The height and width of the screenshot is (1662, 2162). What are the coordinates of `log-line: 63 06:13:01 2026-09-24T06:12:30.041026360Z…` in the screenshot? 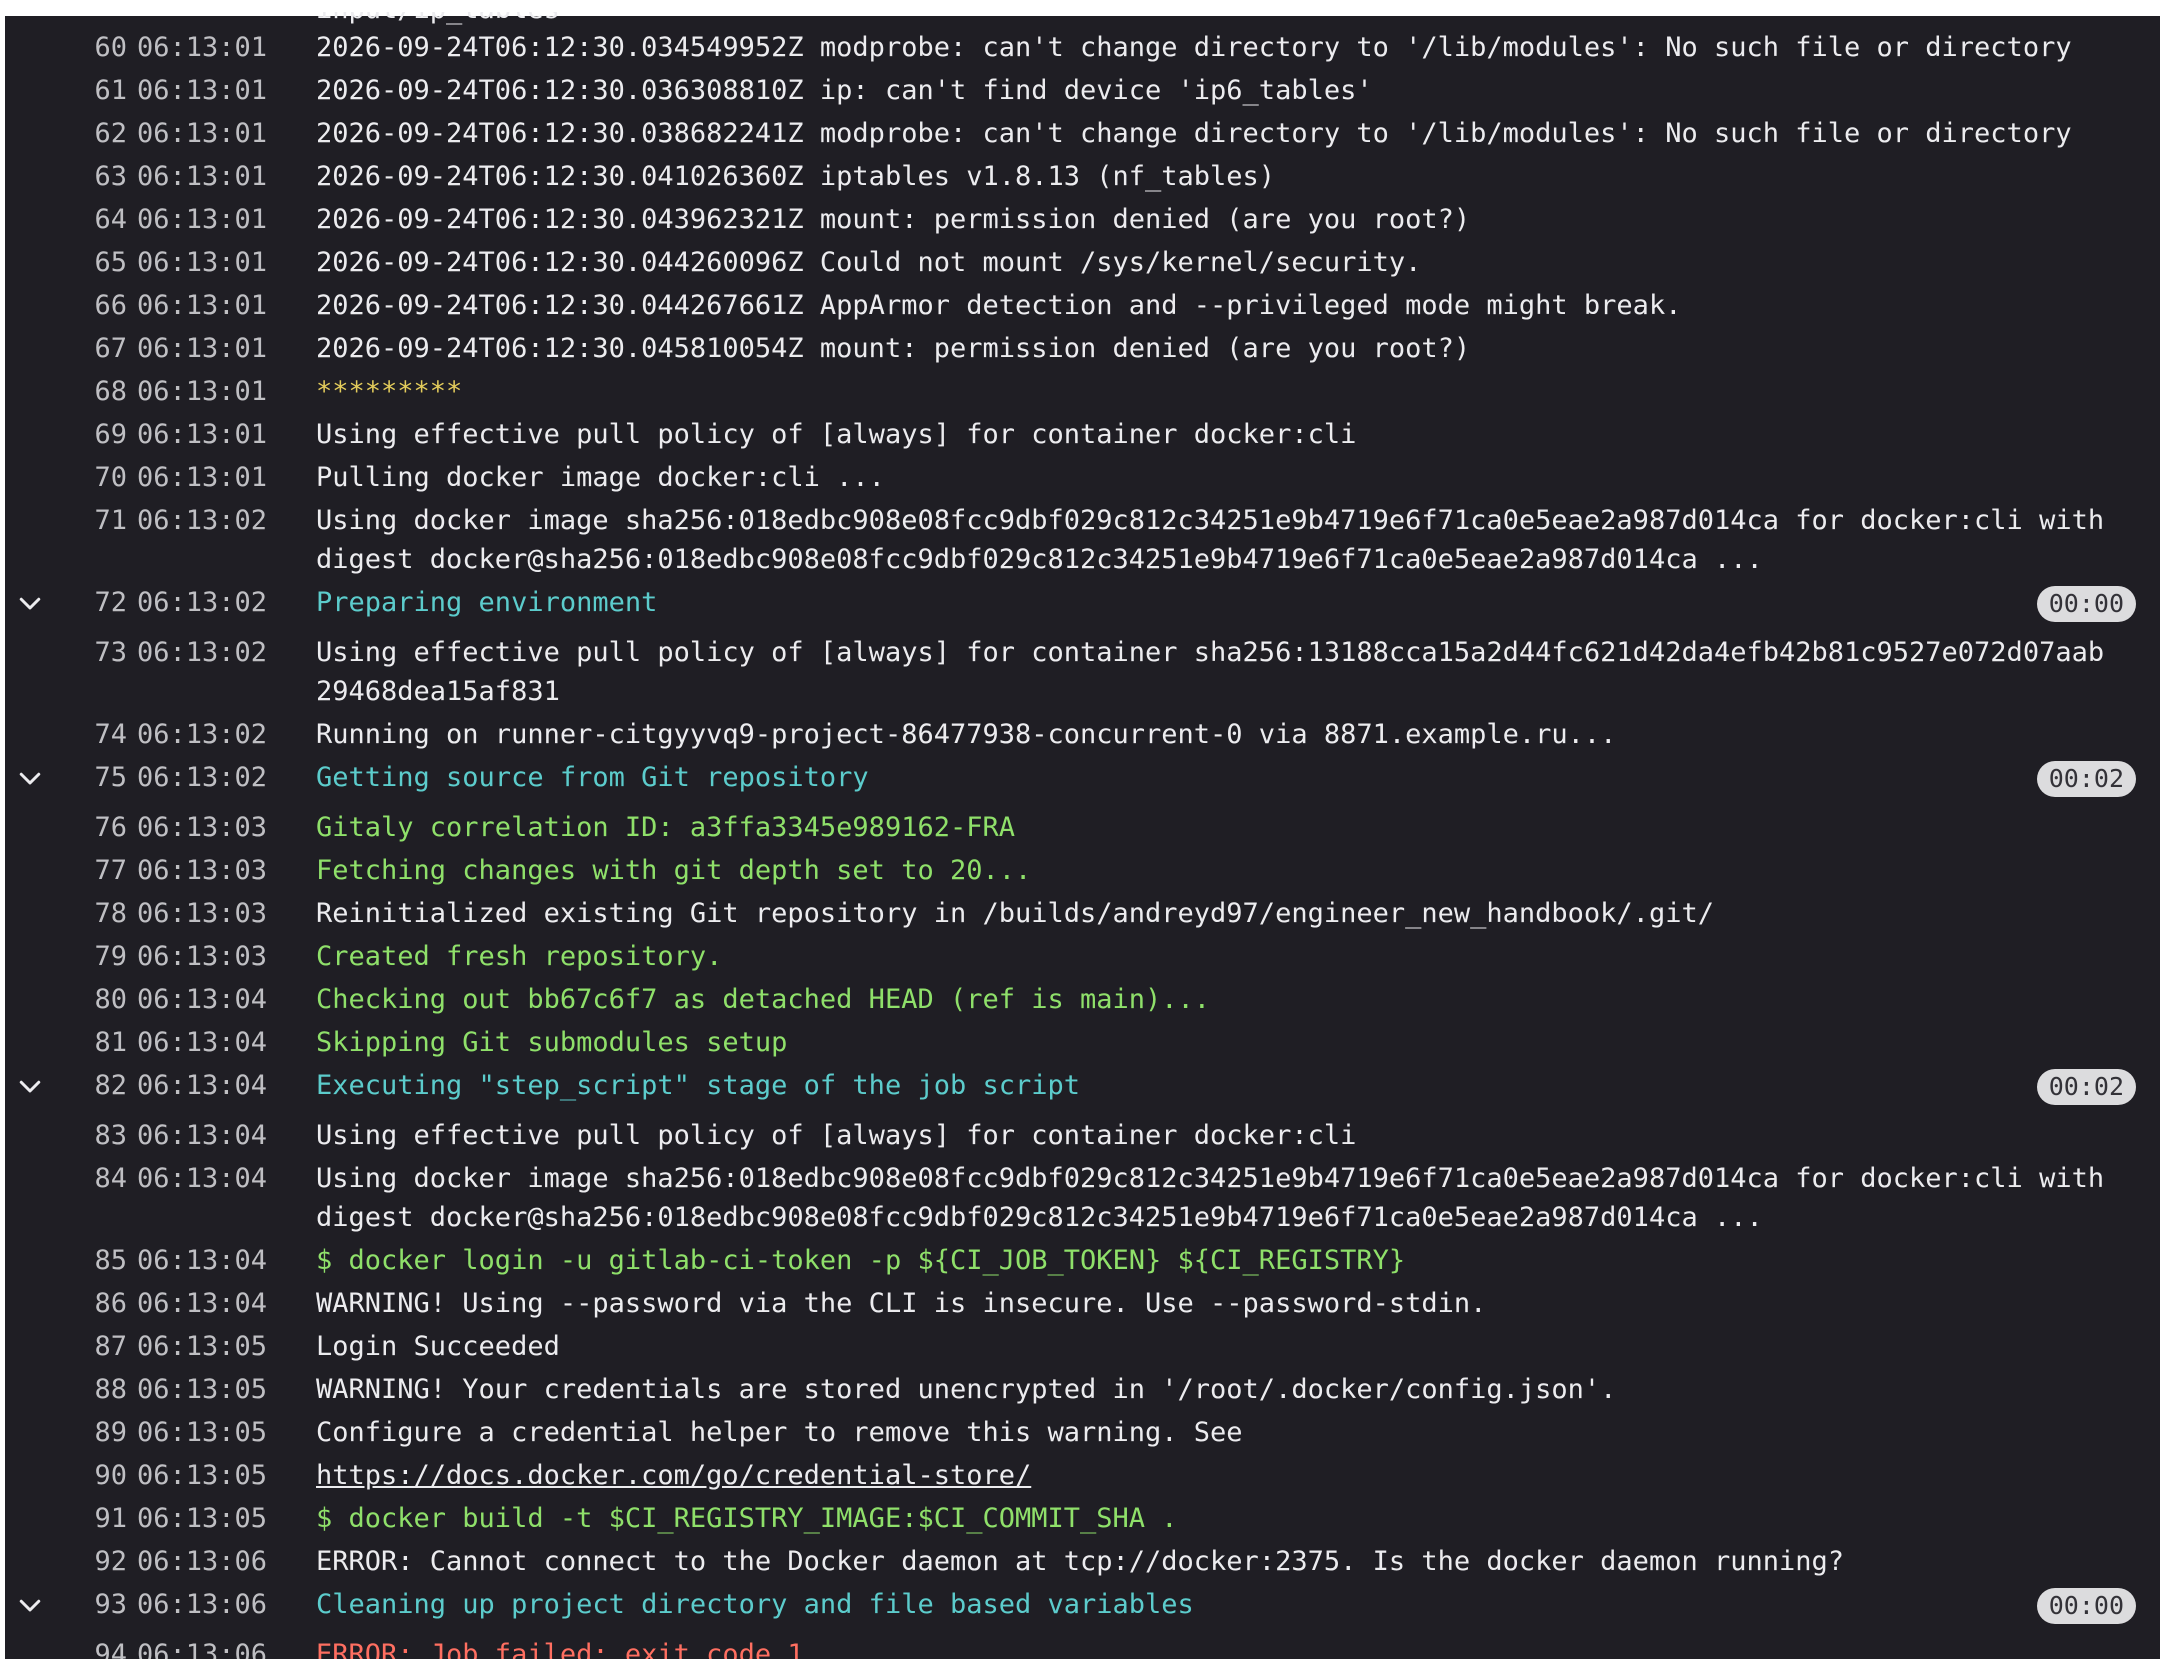 It's located at (1082, 176).